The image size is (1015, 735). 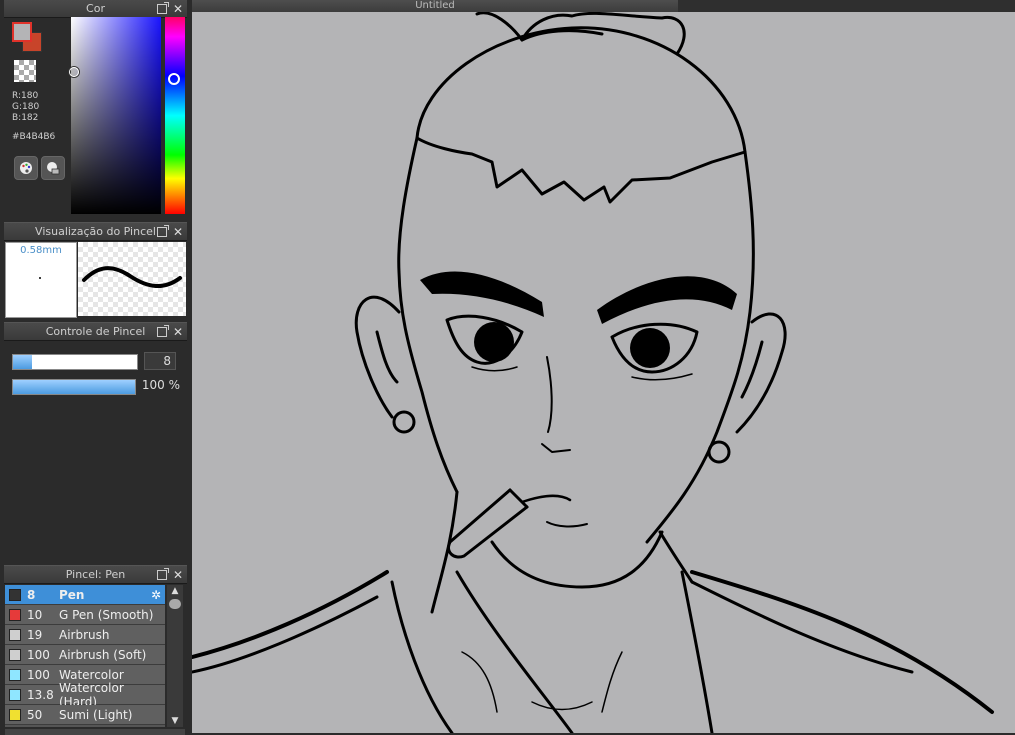 I want to click on brush-list-title: Pincel: Pen, so click(x=95, y=574).